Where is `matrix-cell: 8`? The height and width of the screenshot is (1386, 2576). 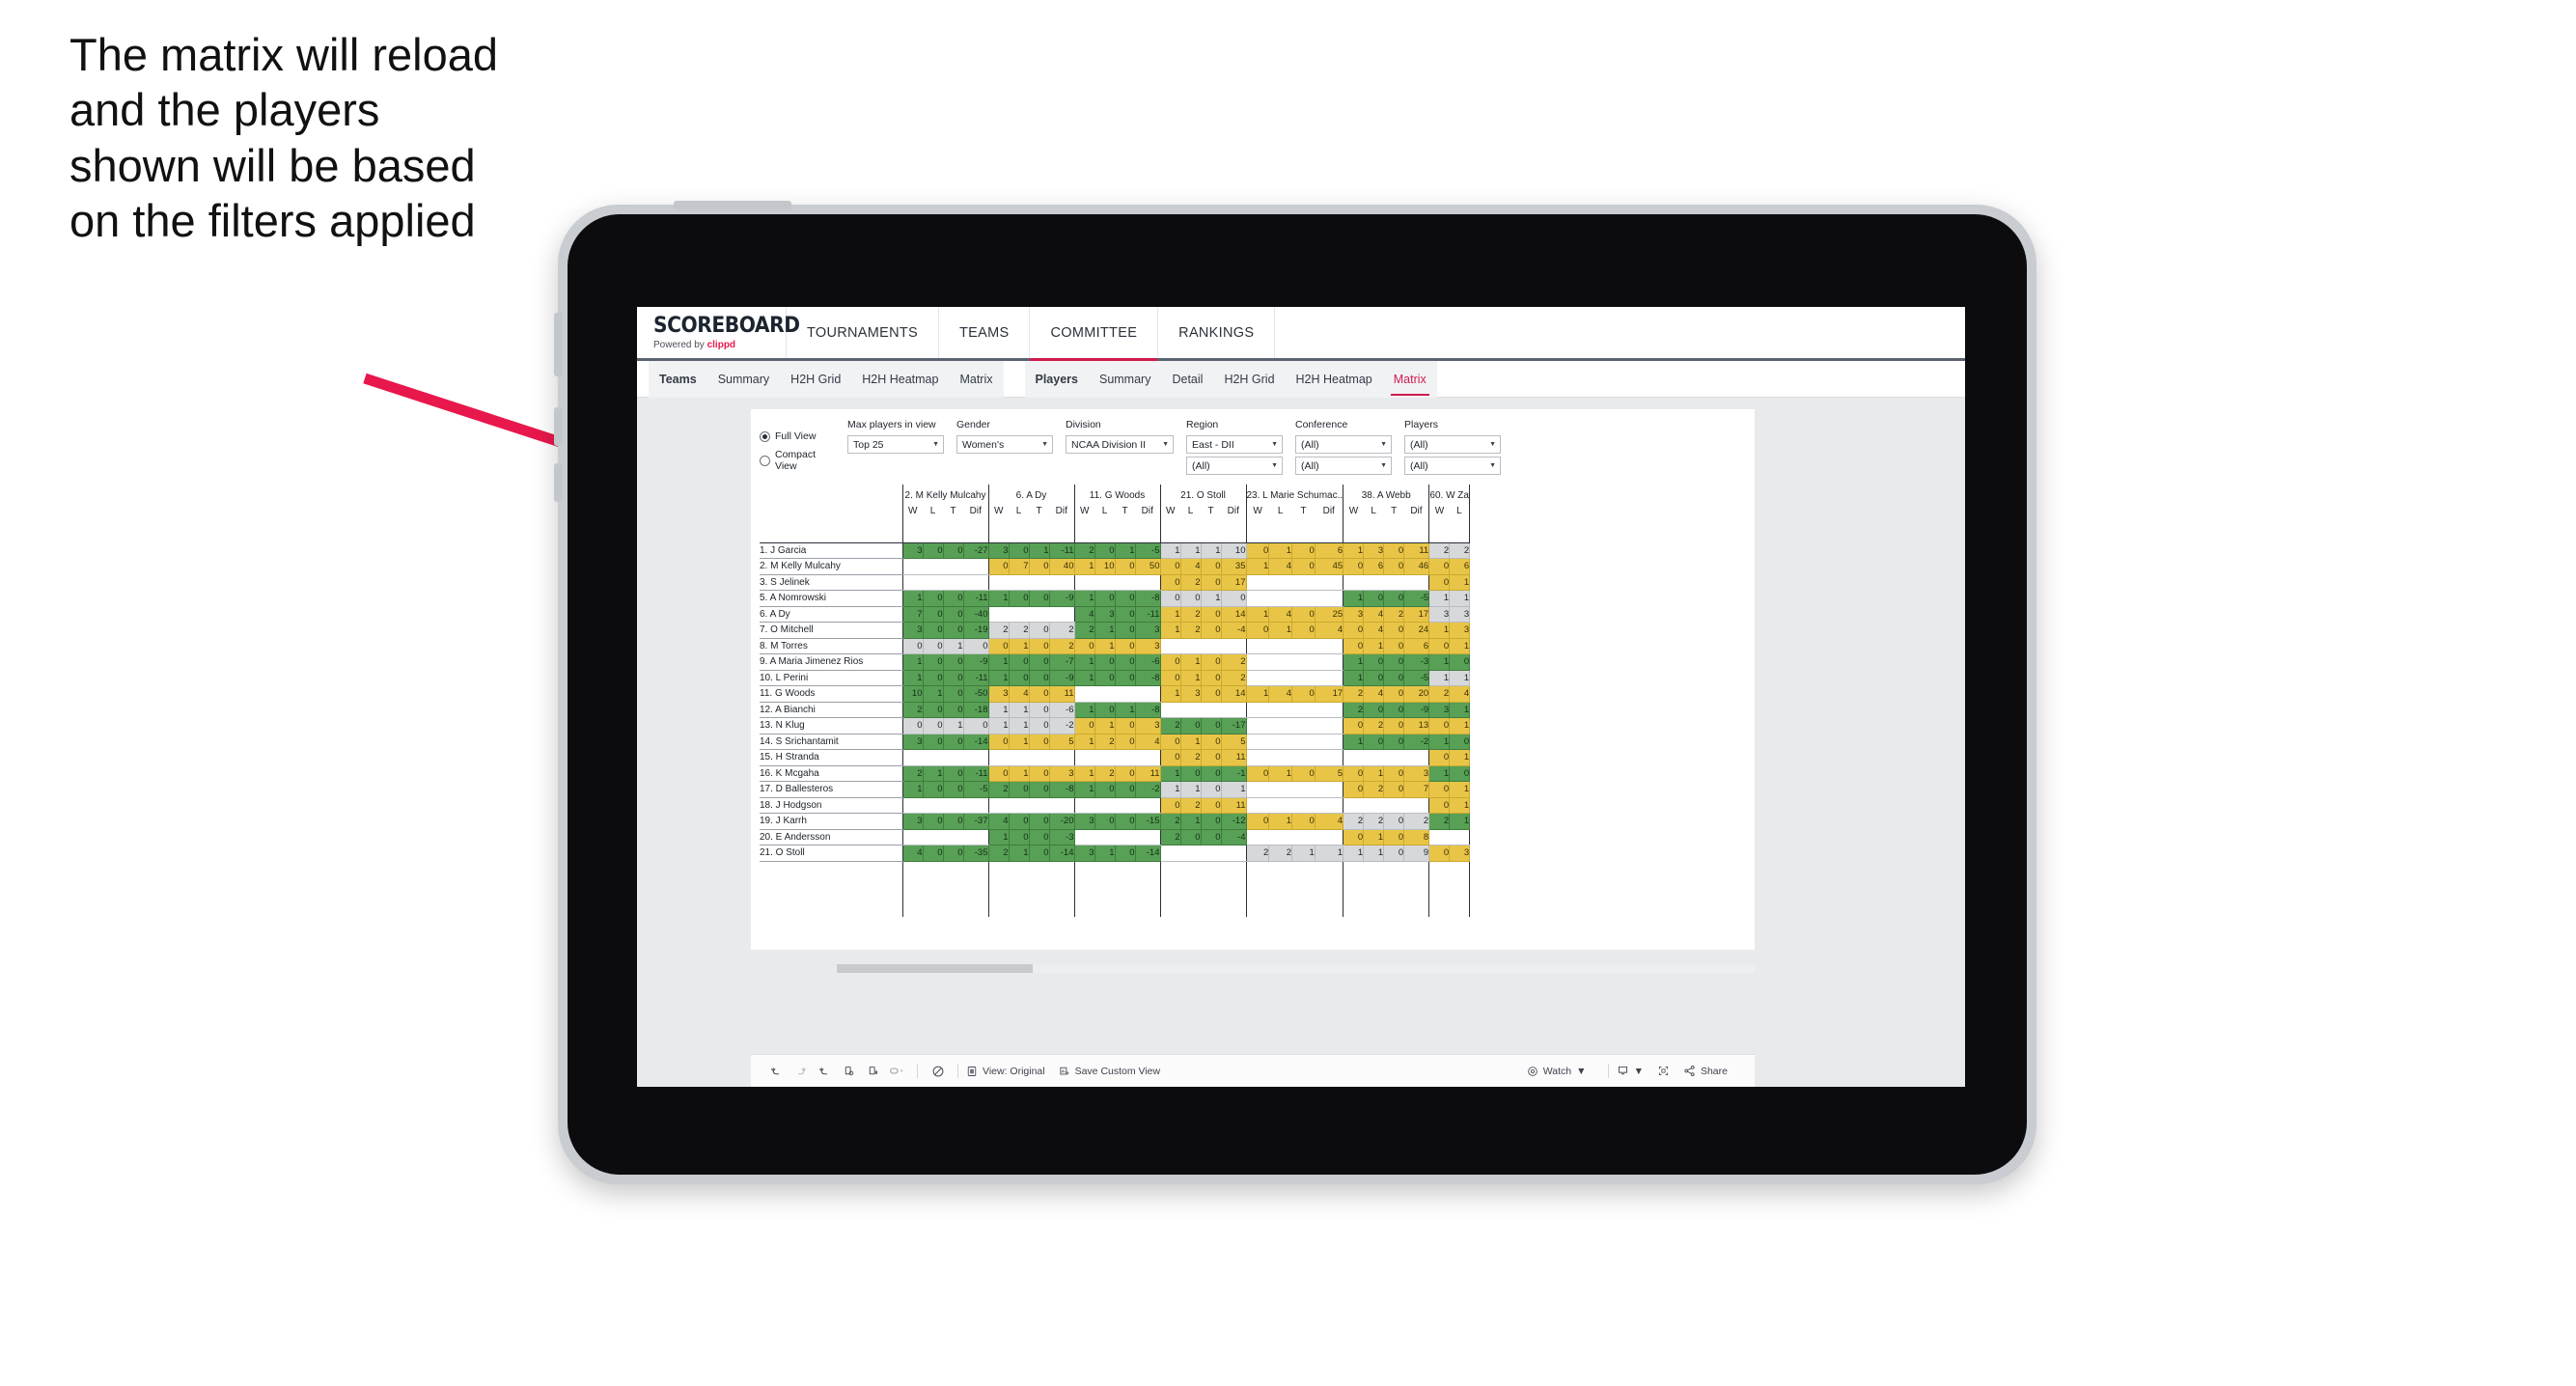 matrix-cell: 8 is located at coordinates (1416, 837).